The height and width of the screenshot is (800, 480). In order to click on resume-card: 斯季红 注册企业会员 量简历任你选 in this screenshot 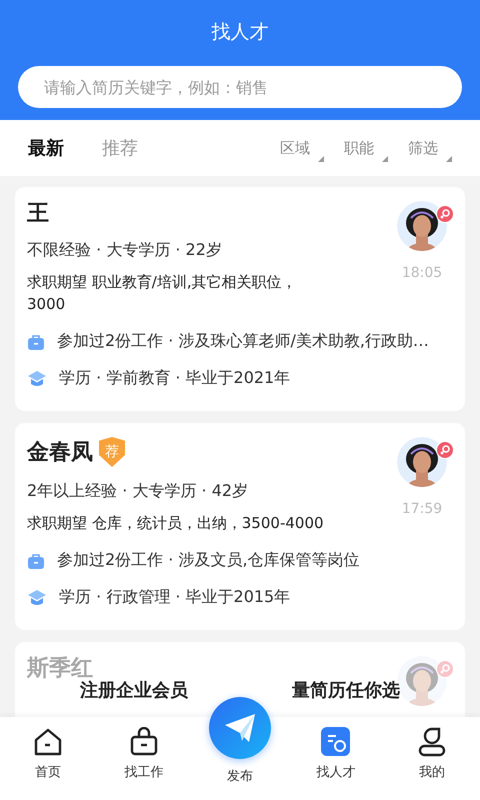, I will do `click(240, 679)`.